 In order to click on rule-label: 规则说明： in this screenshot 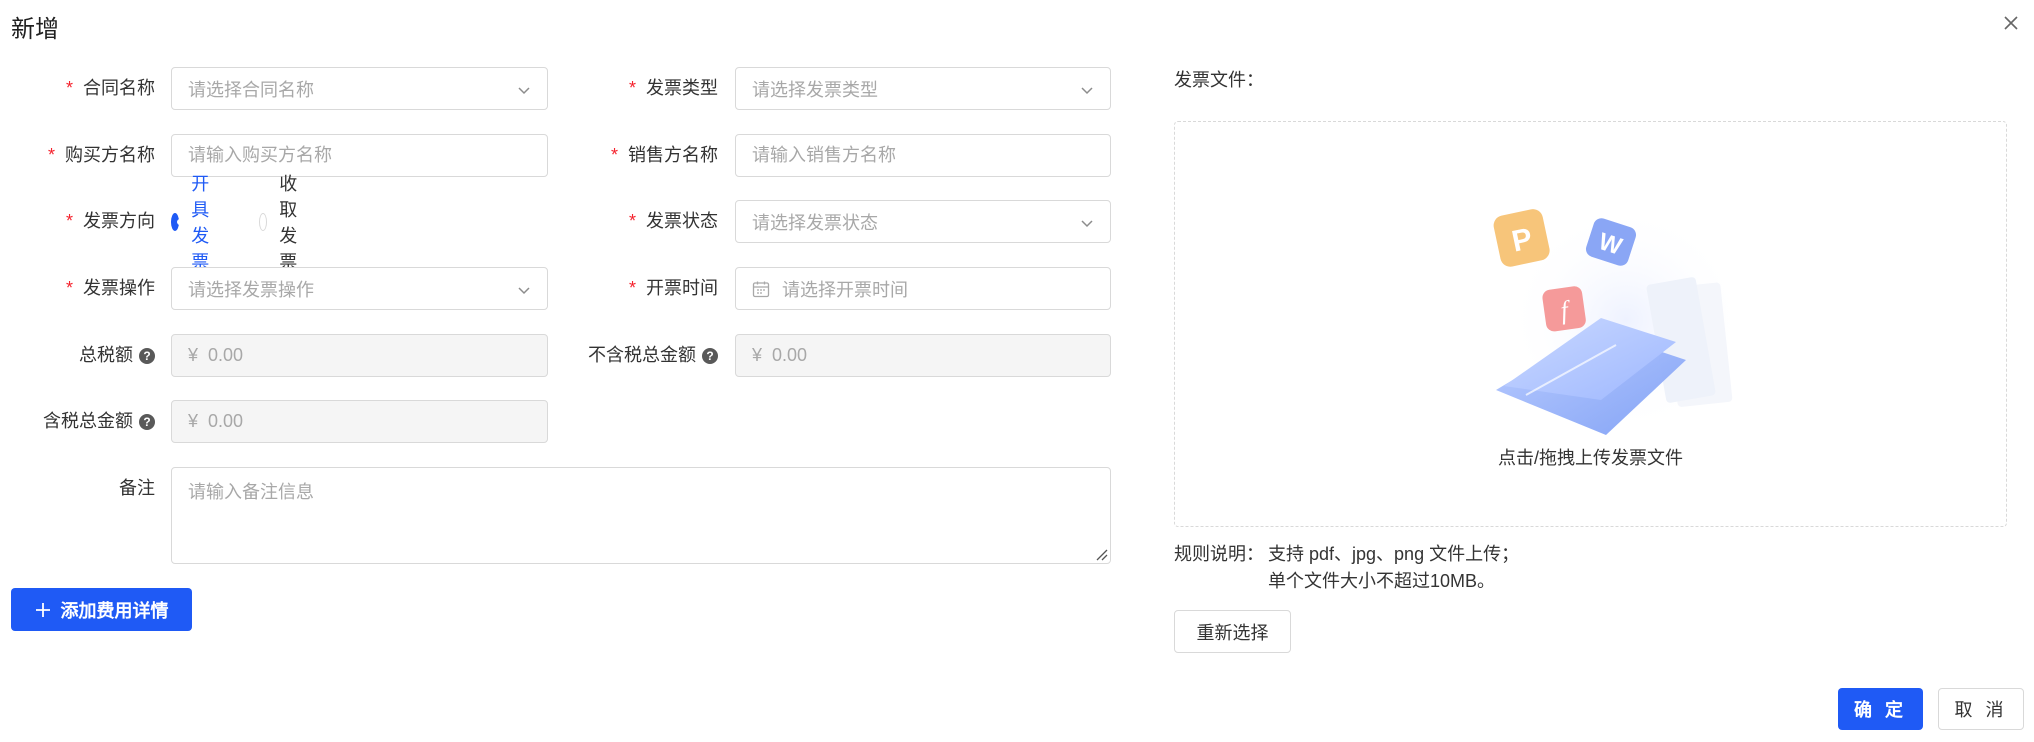, I will do `click(1219, 554)`.